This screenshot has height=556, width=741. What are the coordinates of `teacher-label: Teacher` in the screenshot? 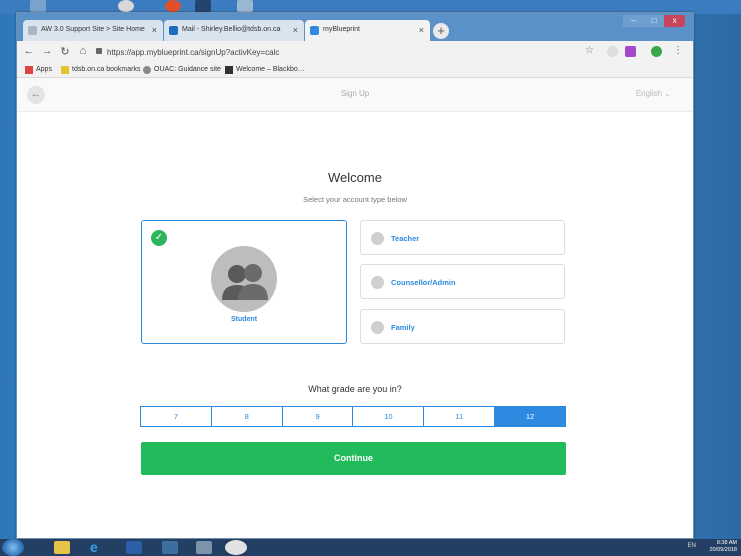 It's located at (405, 238).